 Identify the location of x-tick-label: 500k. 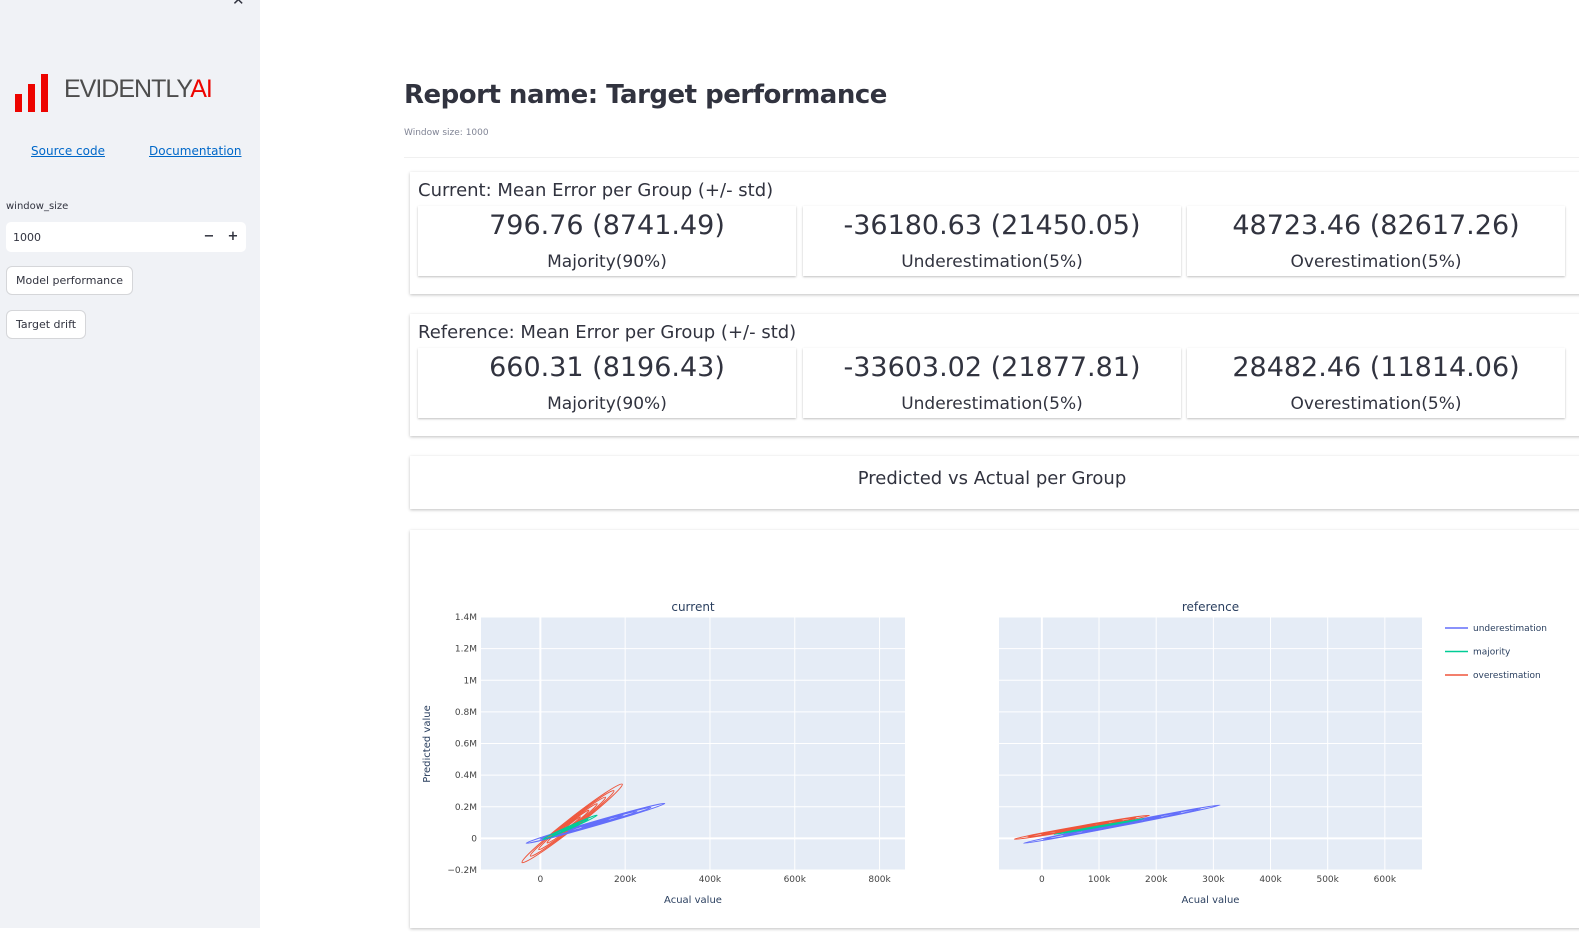
(1327, 880).